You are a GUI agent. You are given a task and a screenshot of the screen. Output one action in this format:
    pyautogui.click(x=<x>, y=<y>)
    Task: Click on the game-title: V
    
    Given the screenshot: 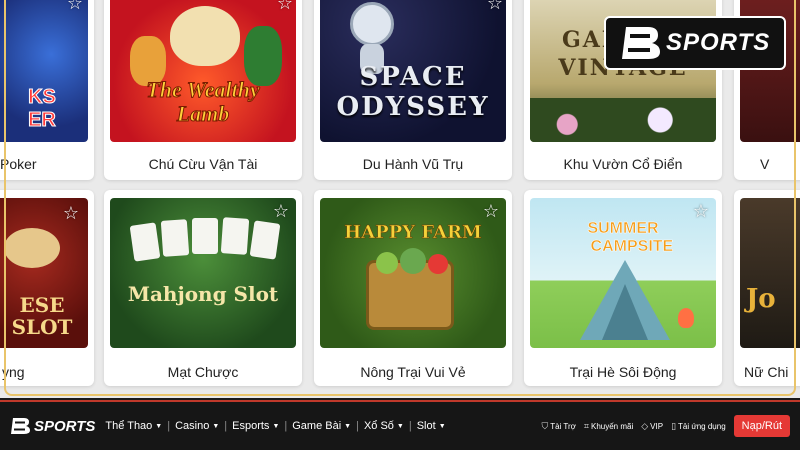 What is the action you would take?
    pyautogui.click(x=765, y=164)
    